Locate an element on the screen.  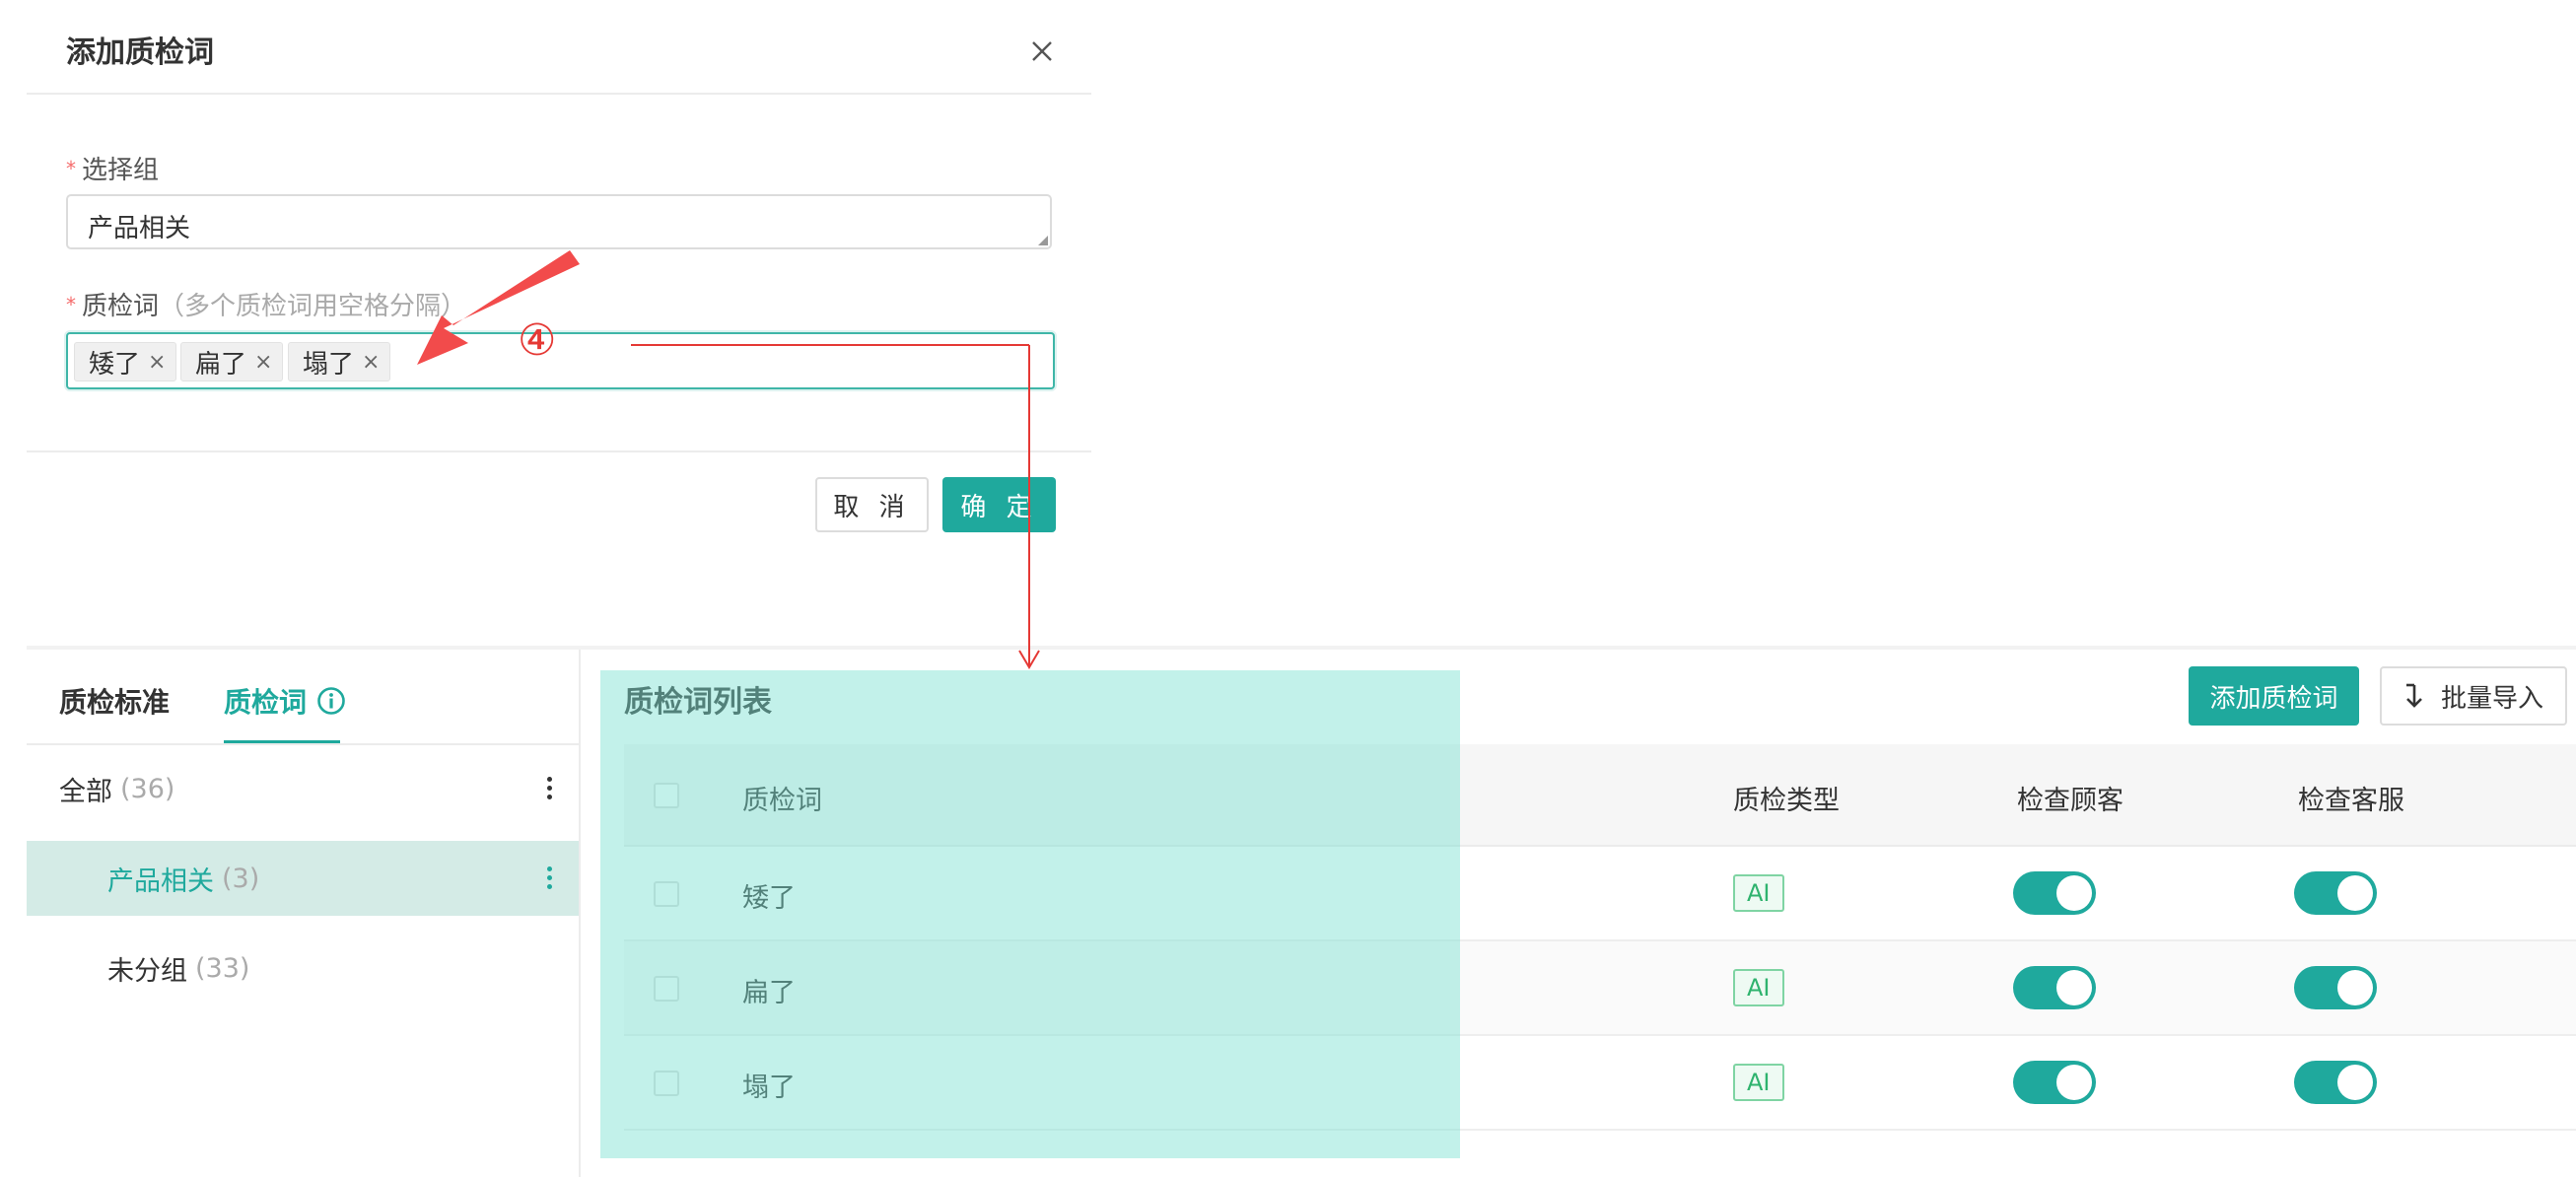
resize-handle-icon is located at coordinates (1043, 240).